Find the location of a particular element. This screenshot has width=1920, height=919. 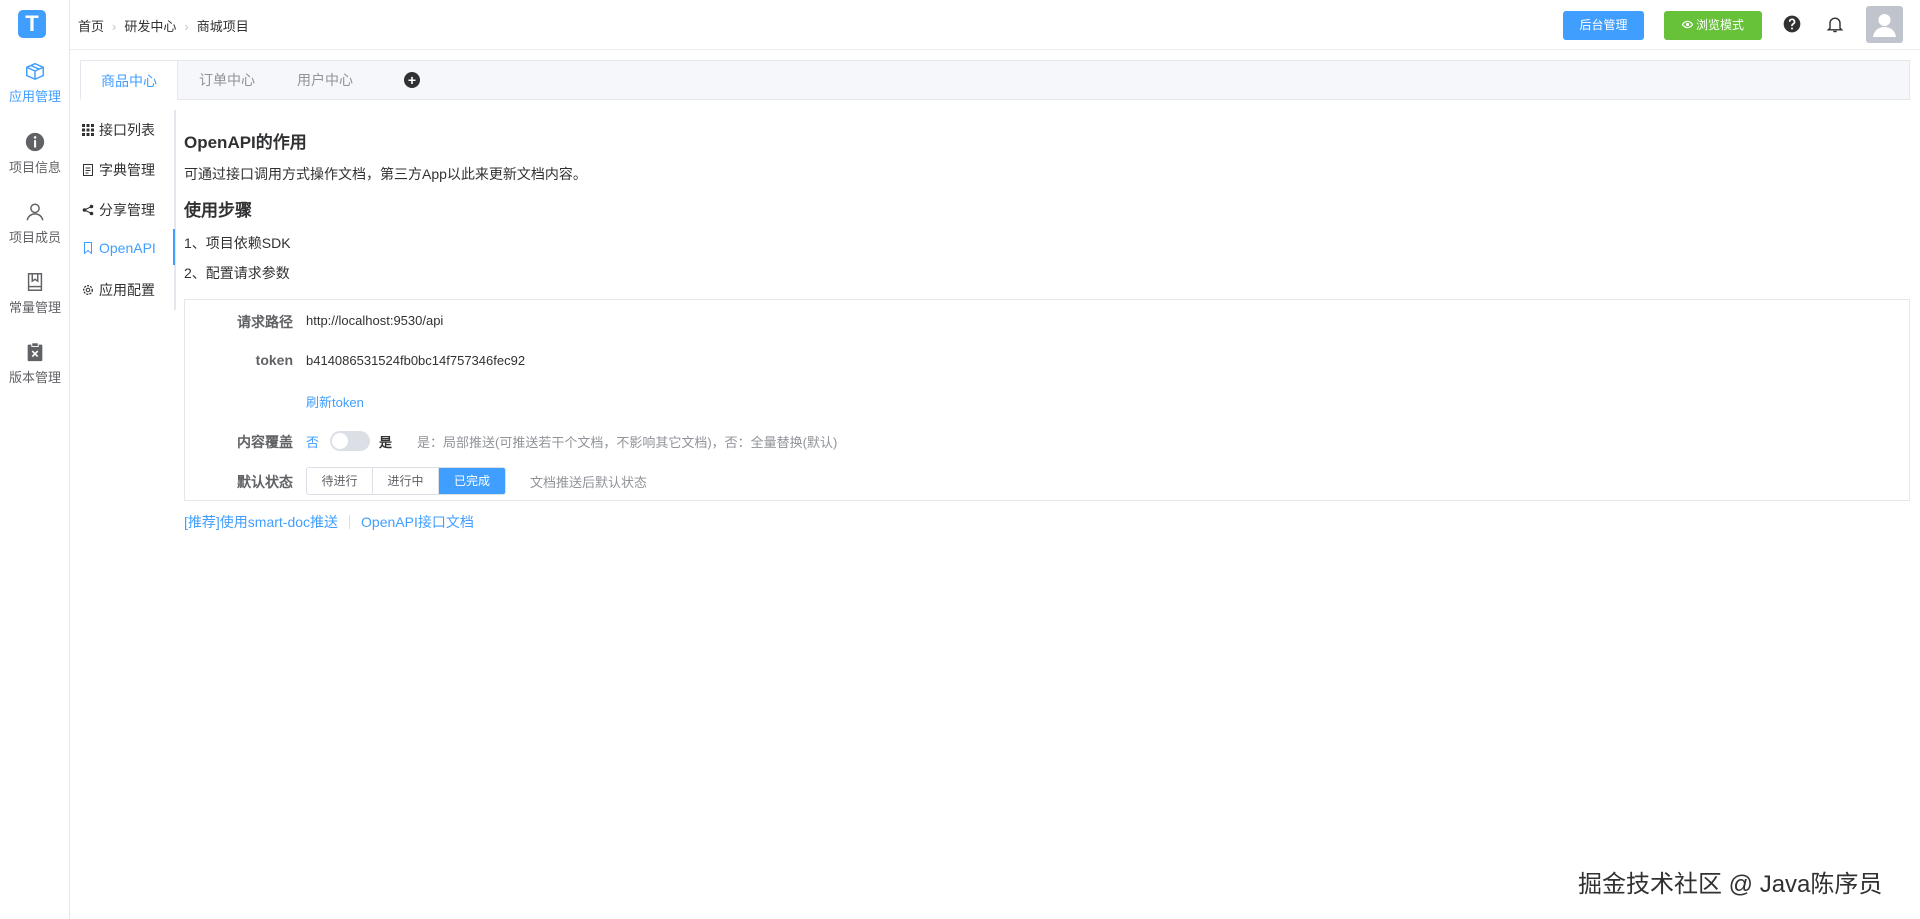

submenu-item-api-list: 接口列表 is located at coordinates (118, 131).